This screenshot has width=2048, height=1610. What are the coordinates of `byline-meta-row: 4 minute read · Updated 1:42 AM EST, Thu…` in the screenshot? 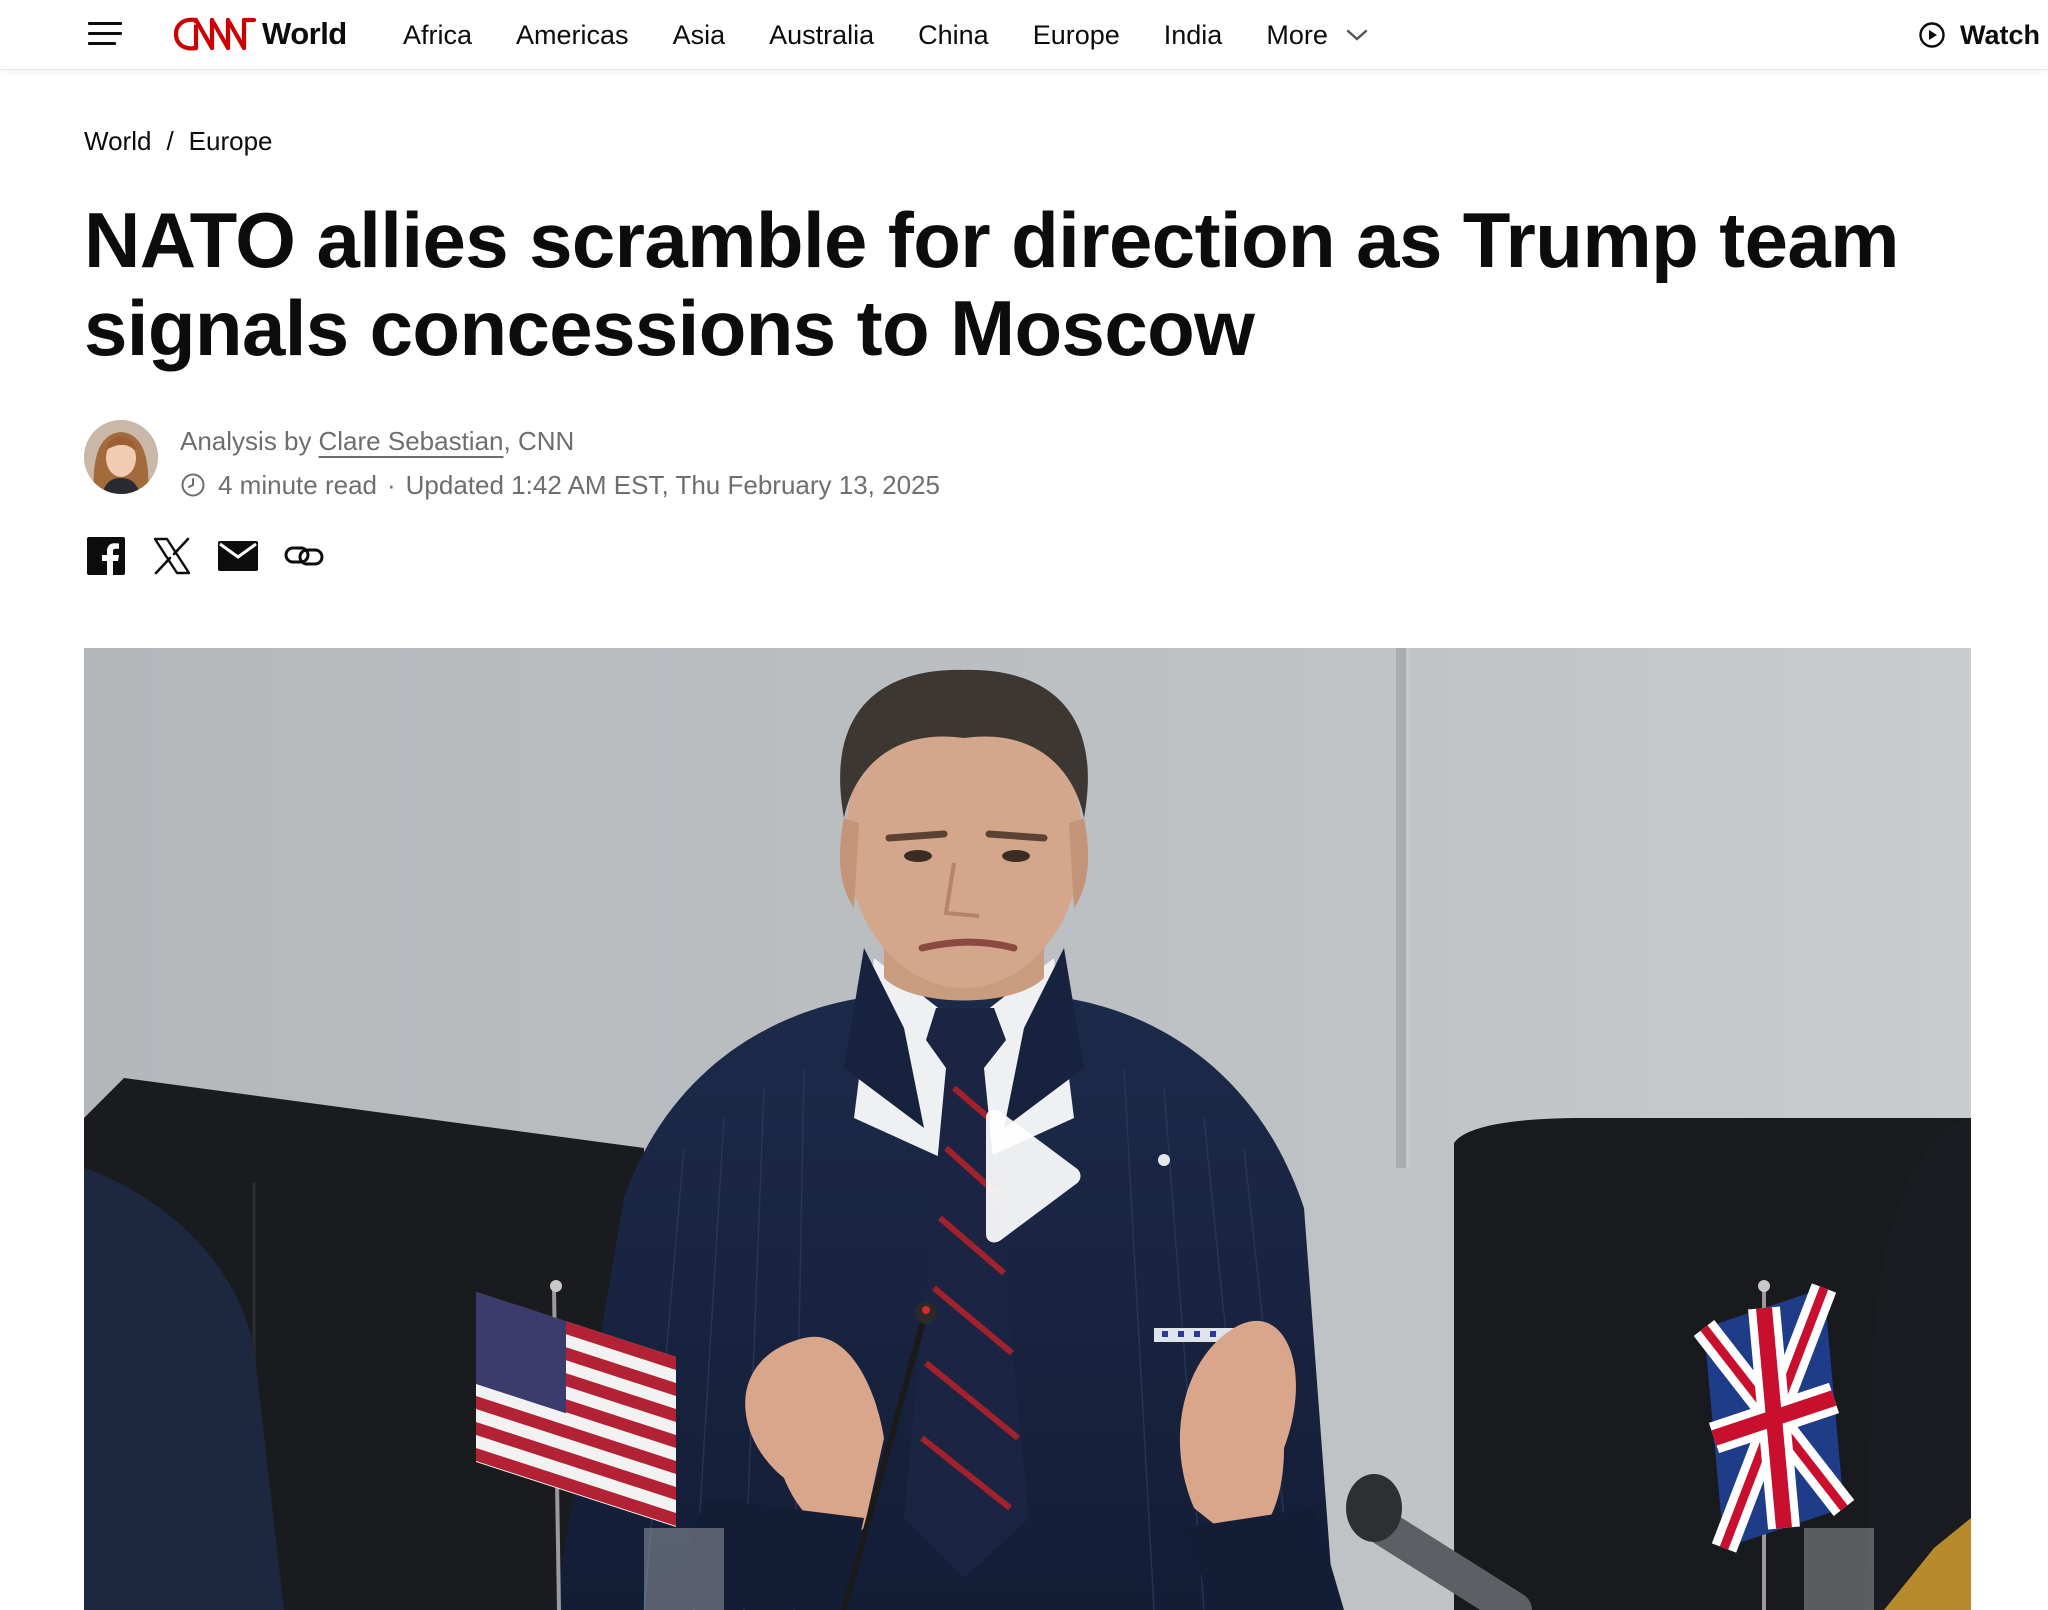 It's located at (560, 485).